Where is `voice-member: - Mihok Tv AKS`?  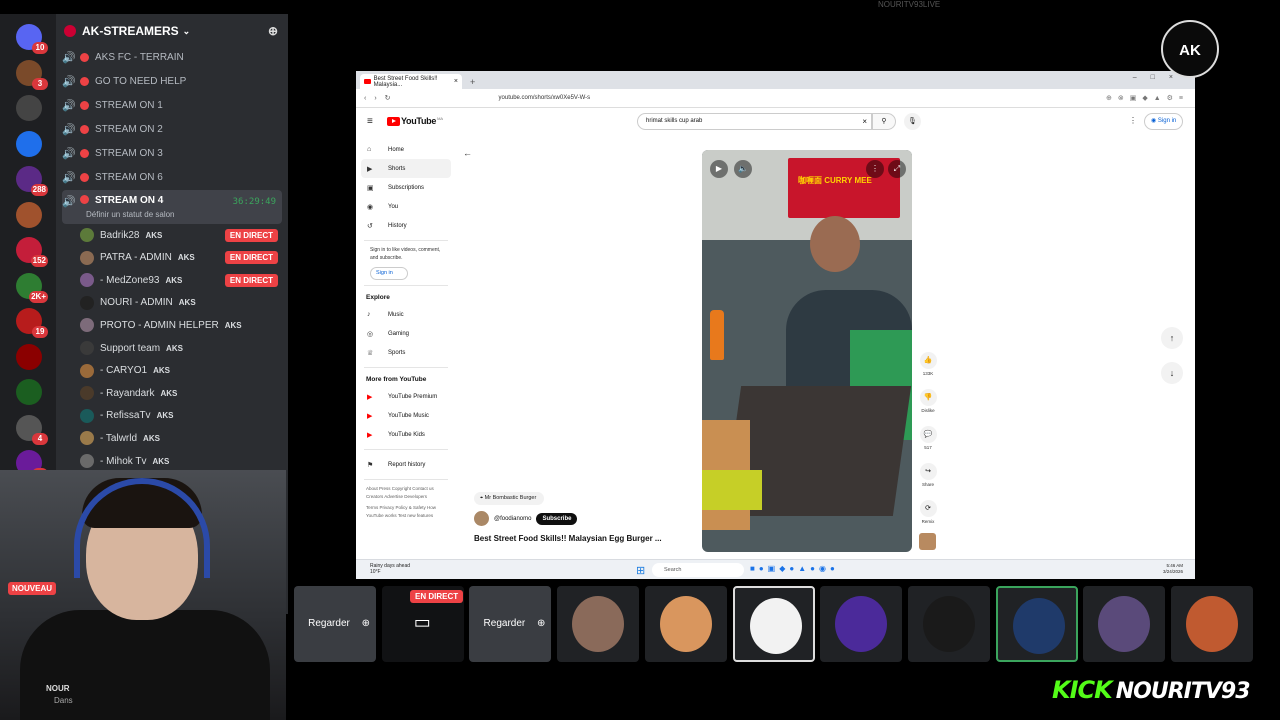 voice-member: - Mihok Tv AKS is located at coordinates (180, 461).